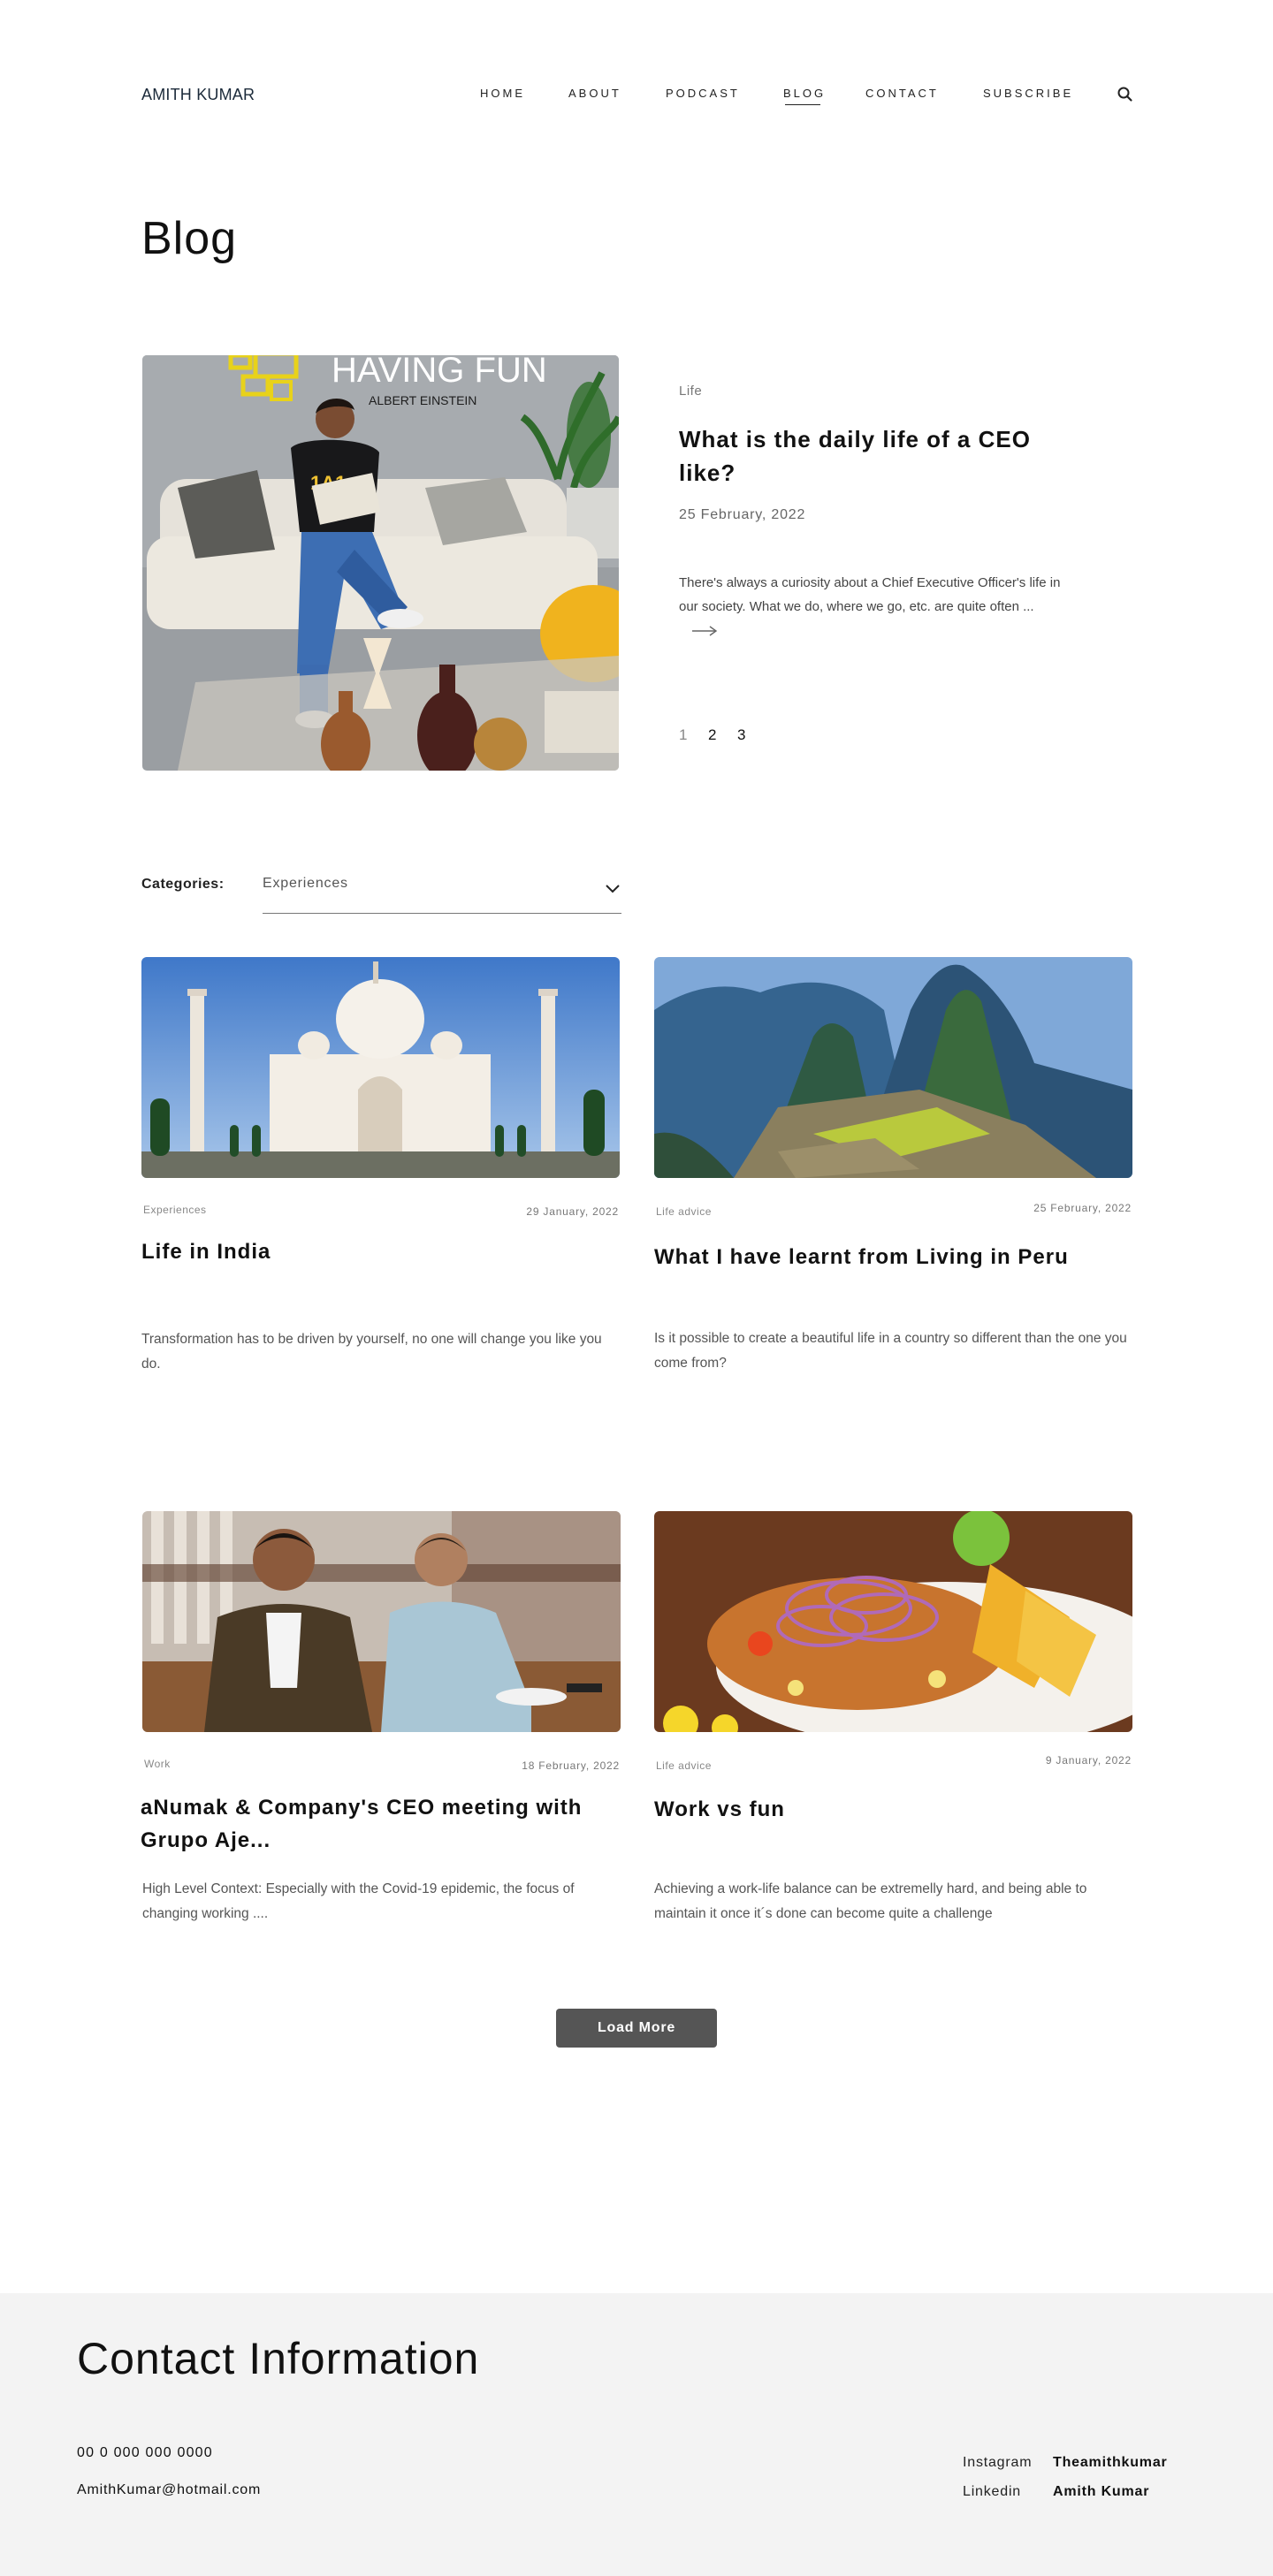  What do you see at coordinates (183, 884) in the screenshot?
I see `categories-label: Categories:` at bounding box center [183, 884].